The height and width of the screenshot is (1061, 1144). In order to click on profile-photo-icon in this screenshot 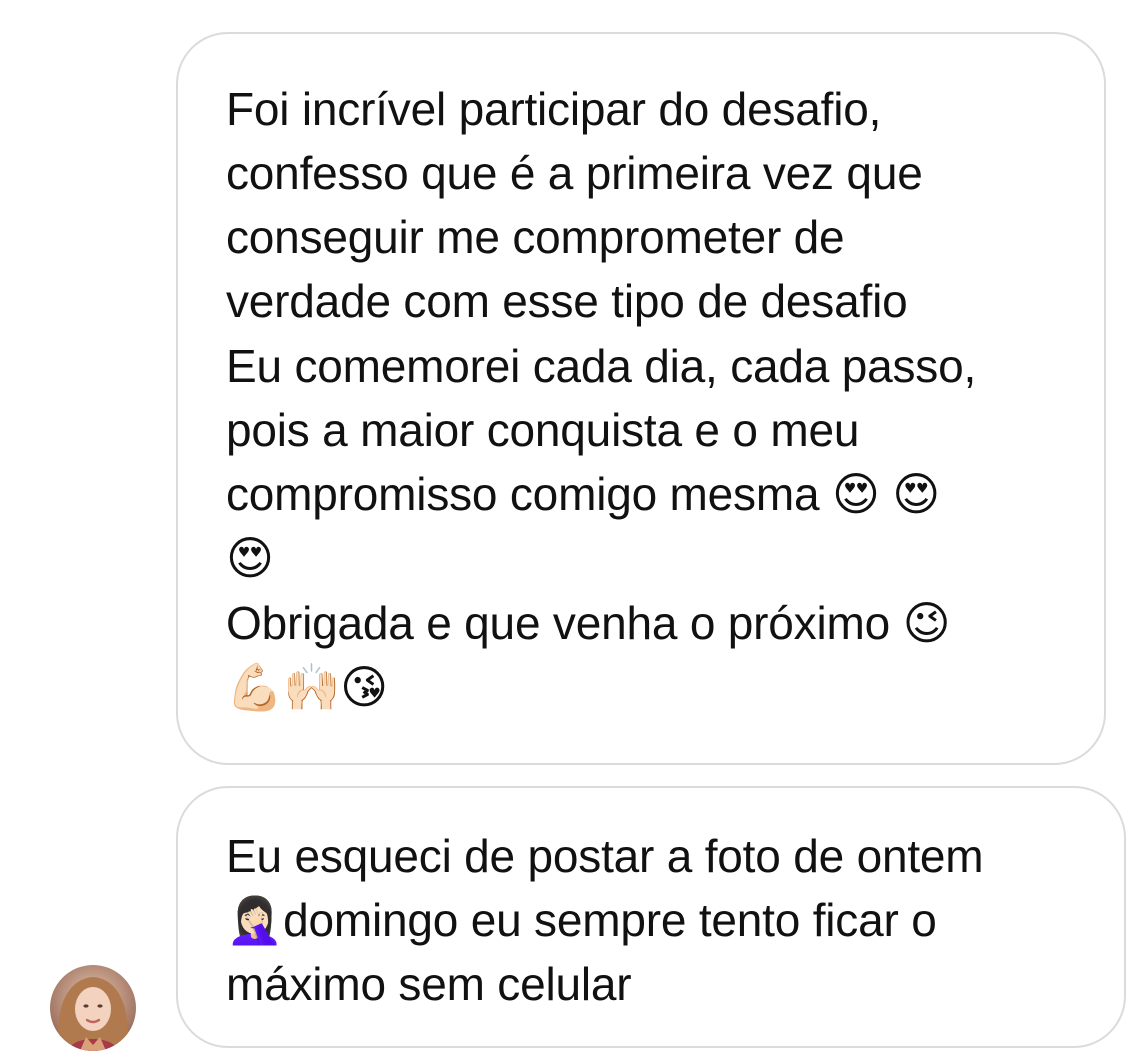, I will do `click(93, 1008)`.